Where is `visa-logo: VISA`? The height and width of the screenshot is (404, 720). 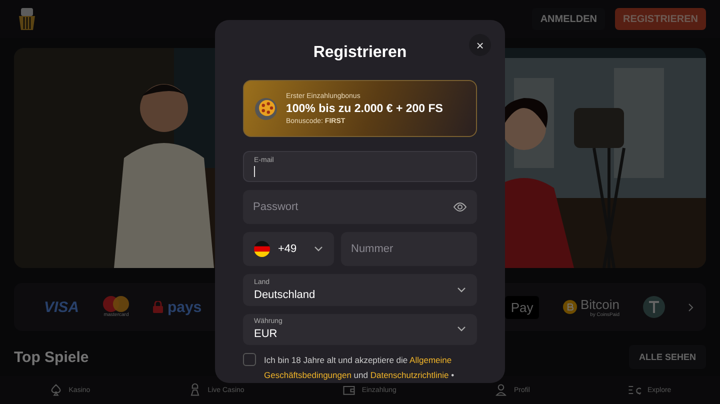 visa-logo: VISA is located at coordinates (62, 307).